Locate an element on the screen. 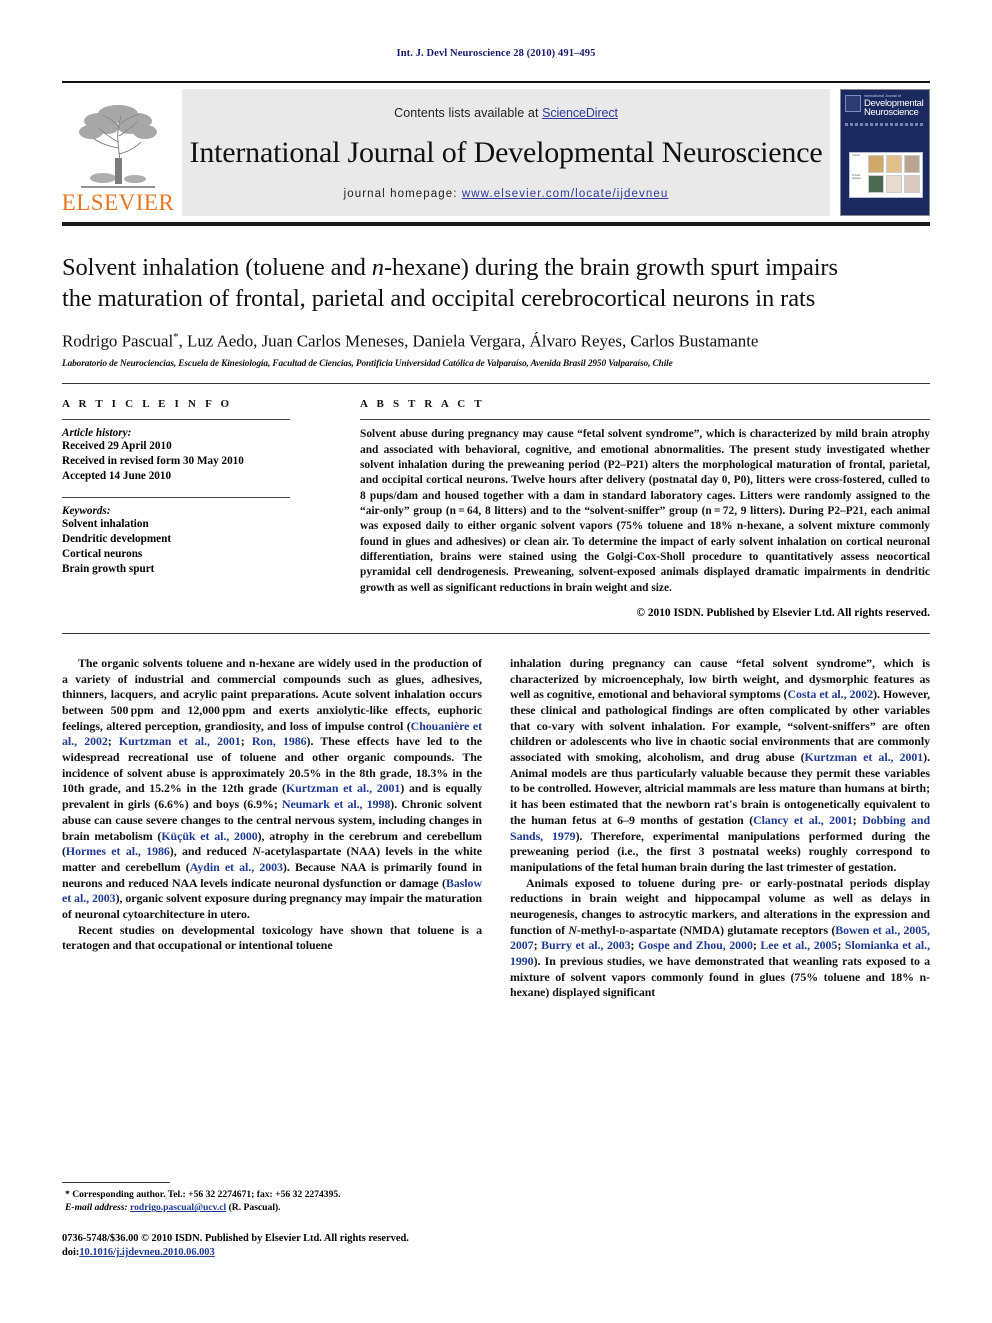  footnote-rule is located at coordinates (116, 1182).